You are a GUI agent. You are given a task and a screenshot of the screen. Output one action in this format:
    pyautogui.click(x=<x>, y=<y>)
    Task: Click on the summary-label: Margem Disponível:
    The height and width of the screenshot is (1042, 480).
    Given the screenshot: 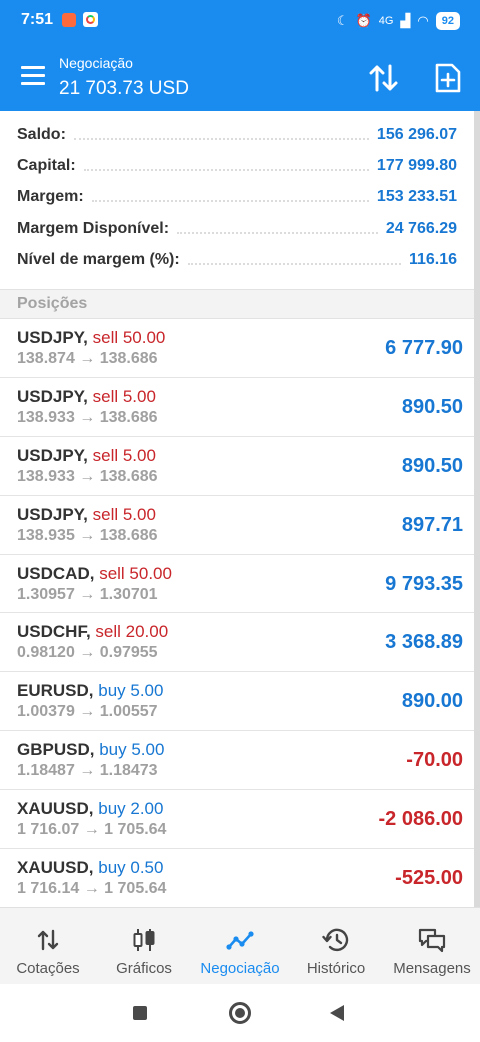 What is the action you would take?
    pyautogui.click(x=93, y=228)
    